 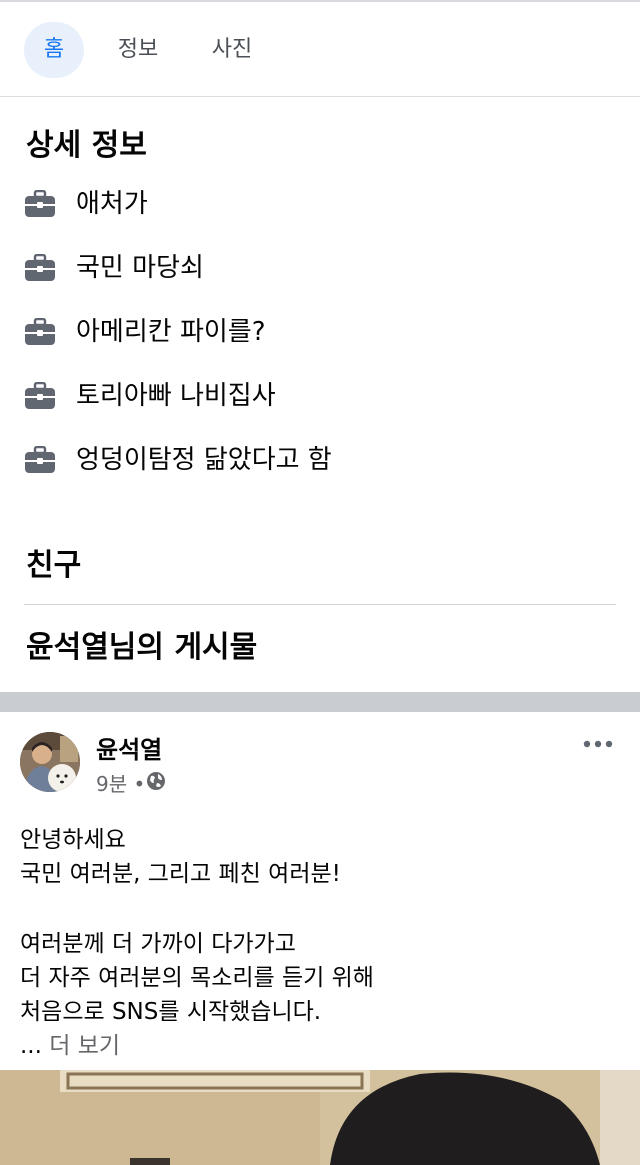 What do you see at coordinates (320, 96) in the screenshot?
I see `tabs-divider` at bounding box center [320, 96].